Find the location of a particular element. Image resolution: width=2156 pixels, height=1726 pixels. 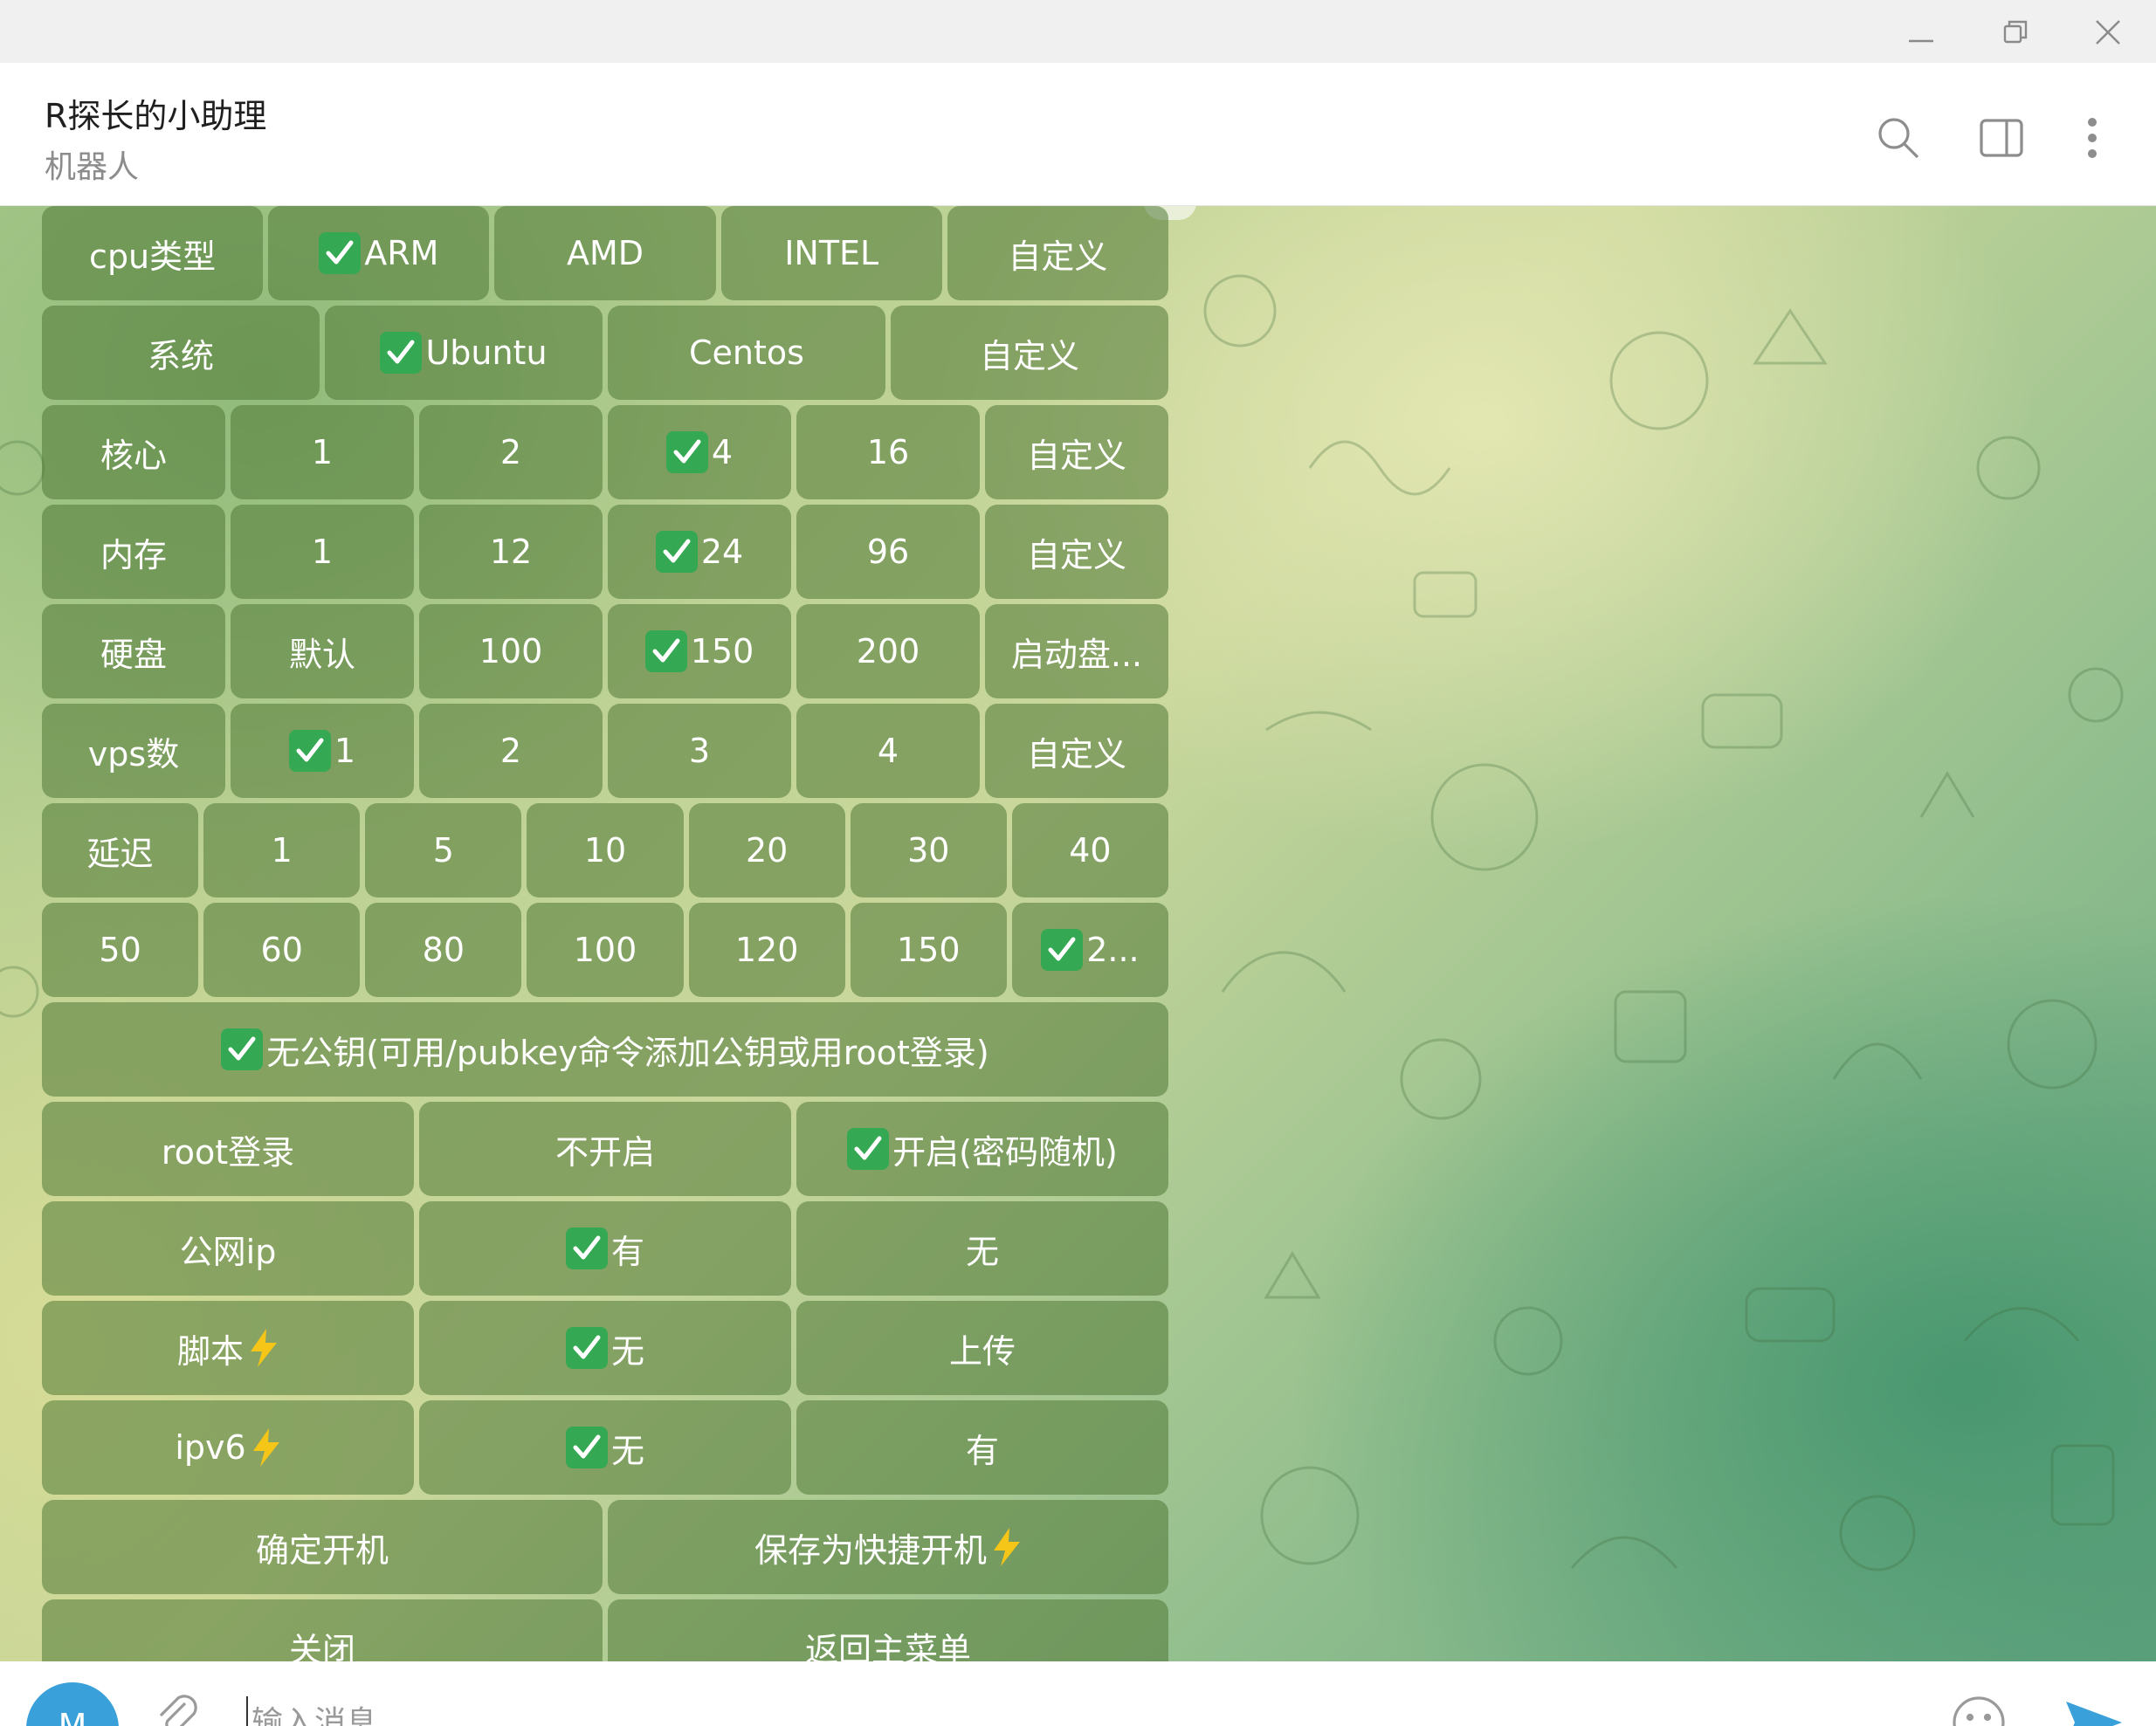

keyboard-button: 200 is located at coordinates (888, 651).